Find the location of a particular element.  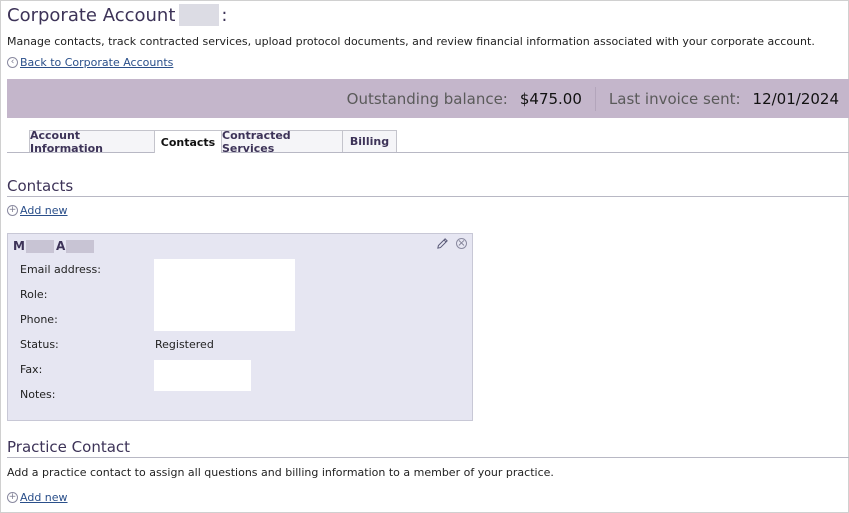

add-contact-link: + Add new is located at coordinates (37, 210).